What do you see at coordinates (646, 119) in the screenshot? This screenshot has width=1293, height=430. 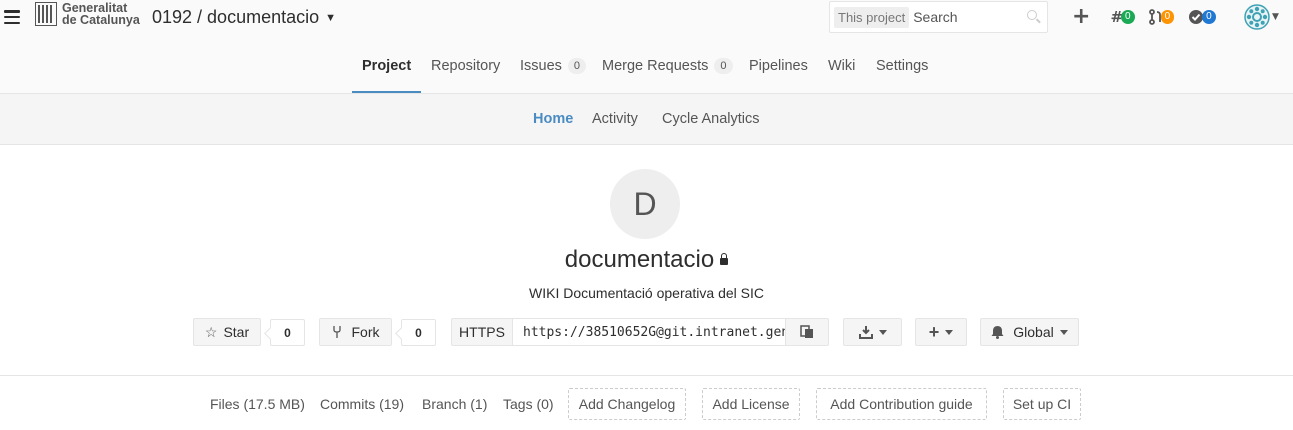 I see `project-subnav: Home Activity Cycle Analytics` at bounding box center [646, 119].